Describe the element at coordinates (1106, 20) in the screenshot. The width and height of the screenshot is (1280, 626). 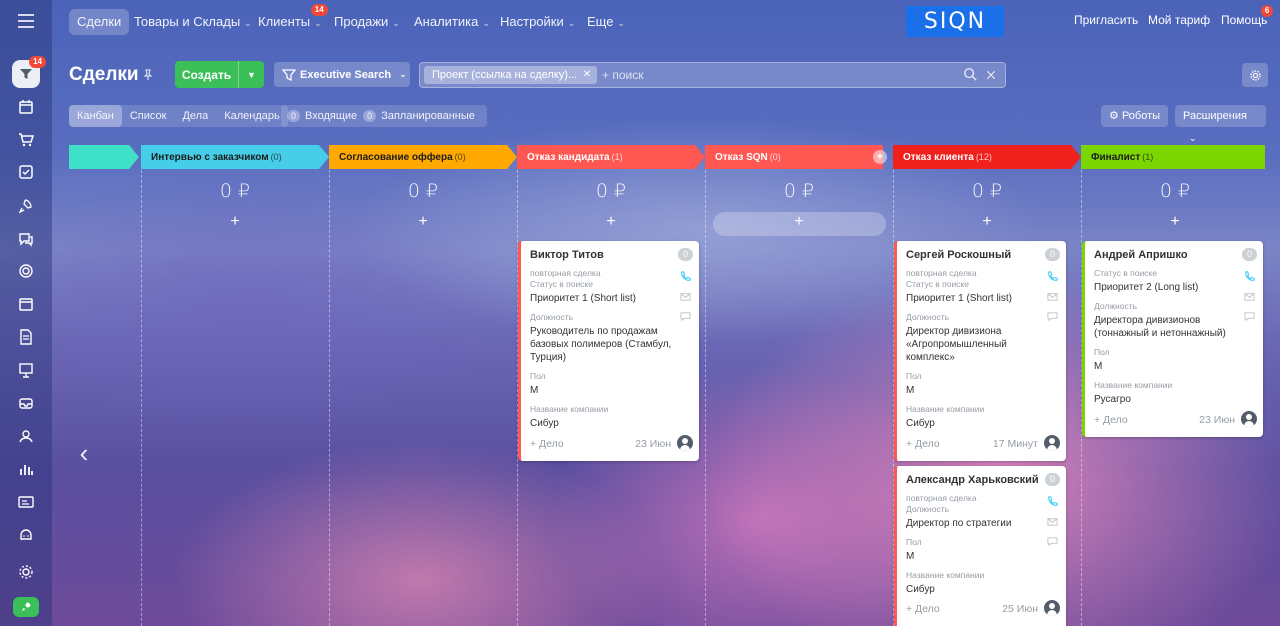
I see `invite-link: Пригласить` at that location.